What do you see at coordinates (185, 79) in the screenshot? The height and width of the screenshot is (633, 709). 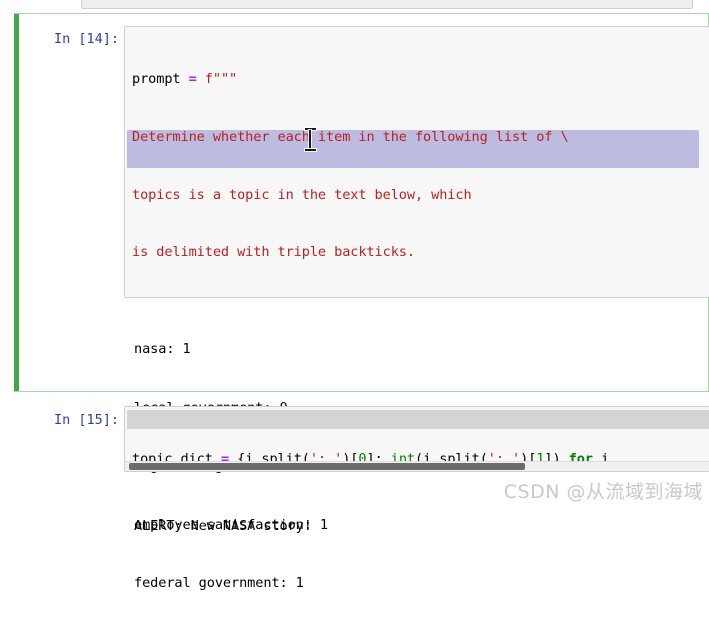 I see `code-line: prompt = f"""` at bounding box center [185, 79].